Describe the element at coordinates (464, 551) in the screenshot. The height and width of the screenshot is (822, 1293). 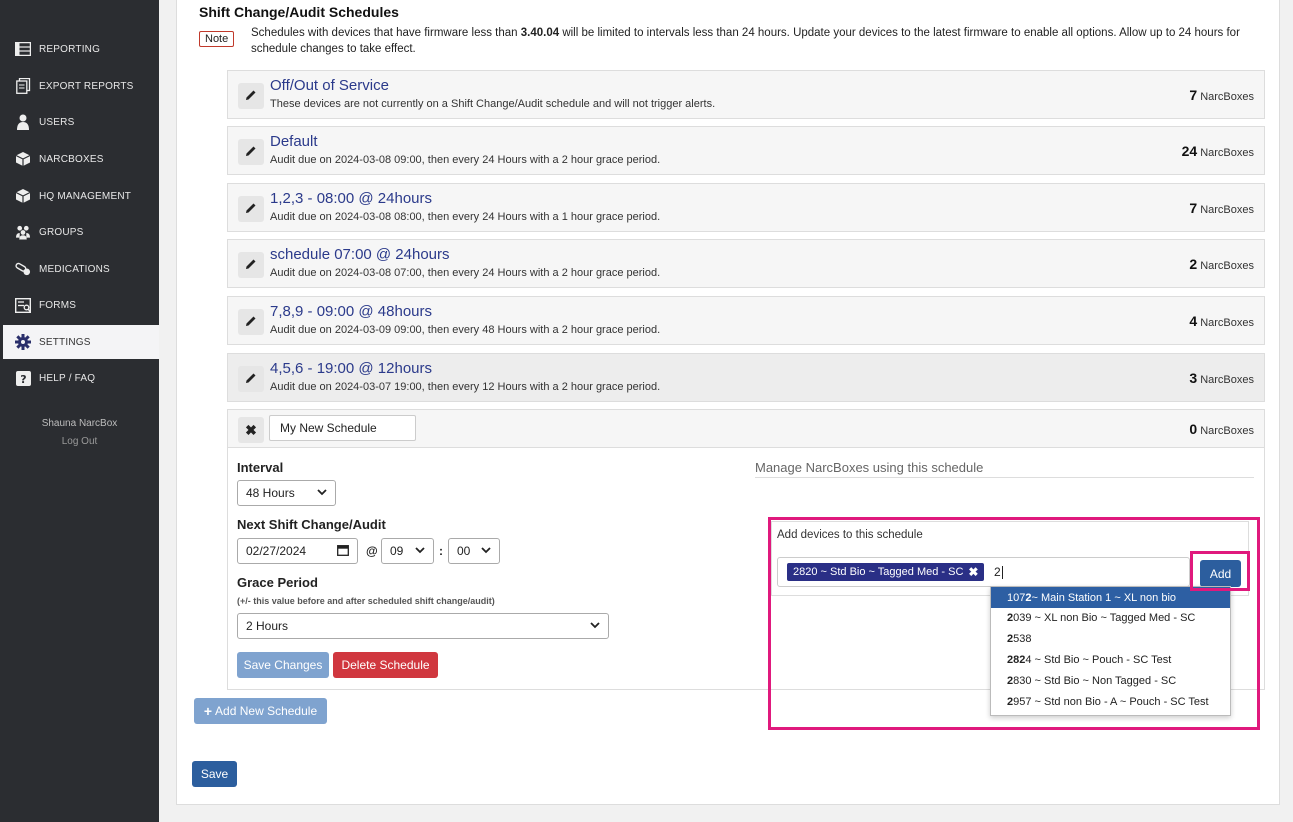
I see `minute-value: 00` at that location.